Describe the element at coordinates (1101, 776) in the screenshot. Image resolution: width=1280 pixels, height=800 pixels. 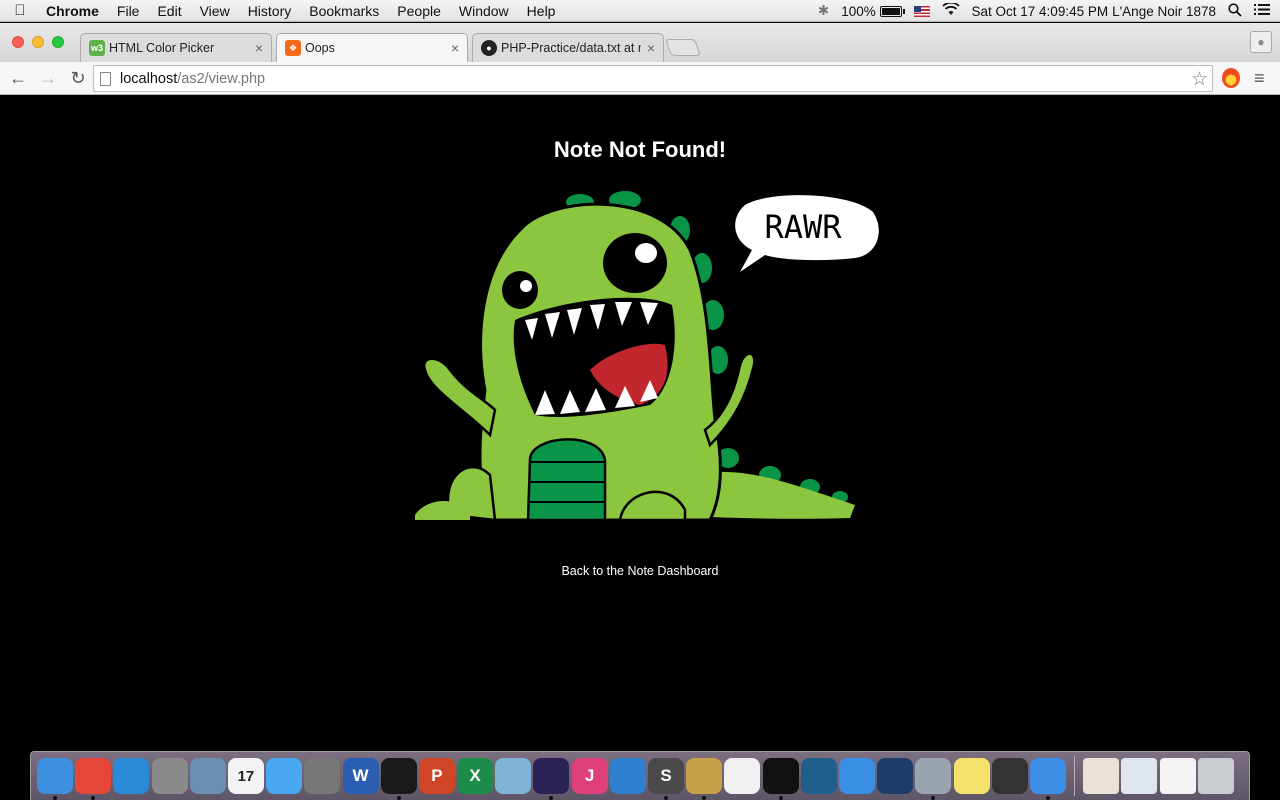
I see `documents-stack-icon` at that location.